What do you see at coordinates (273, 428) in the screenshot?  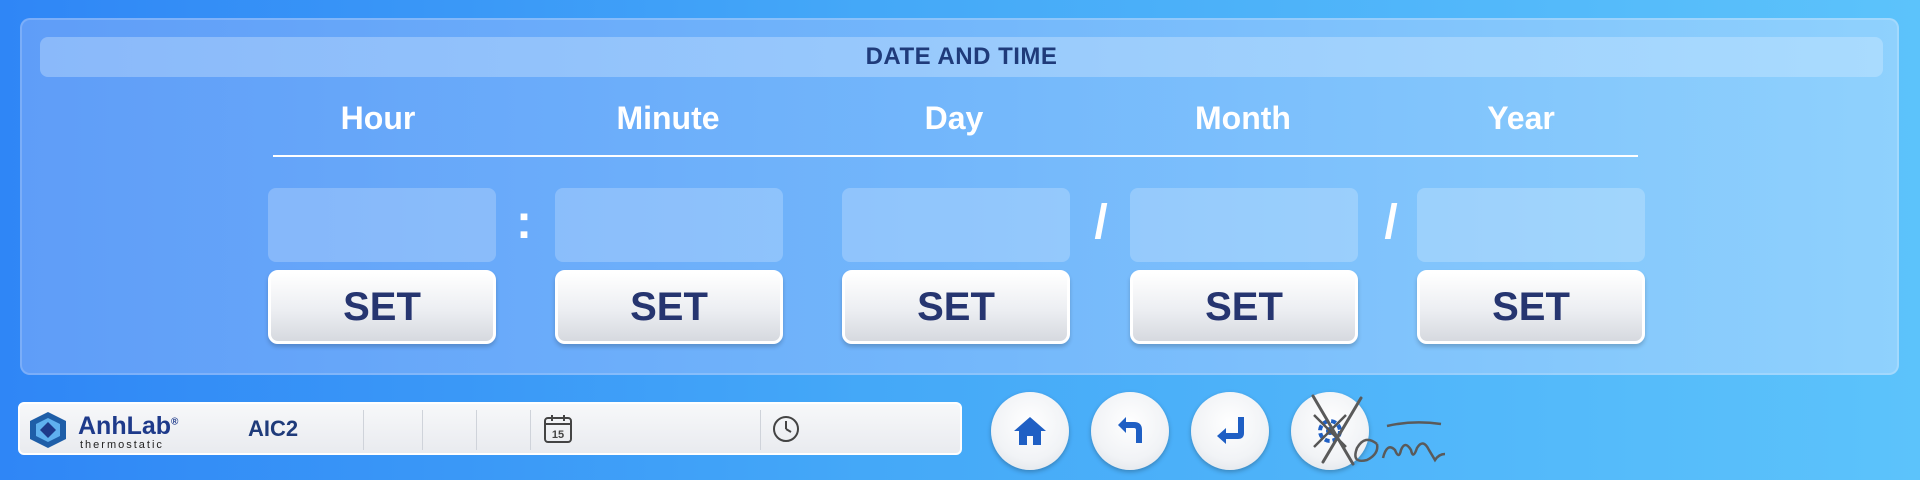 I see `device-name: AIC2` at bounding box center [273, 428].